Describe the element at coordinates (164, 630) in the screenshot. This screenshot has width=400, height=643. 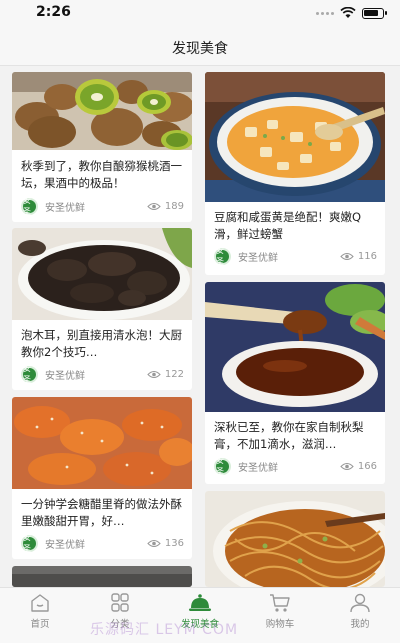
I see `watermark: 乐源码汇 LEYM COM` at that location.